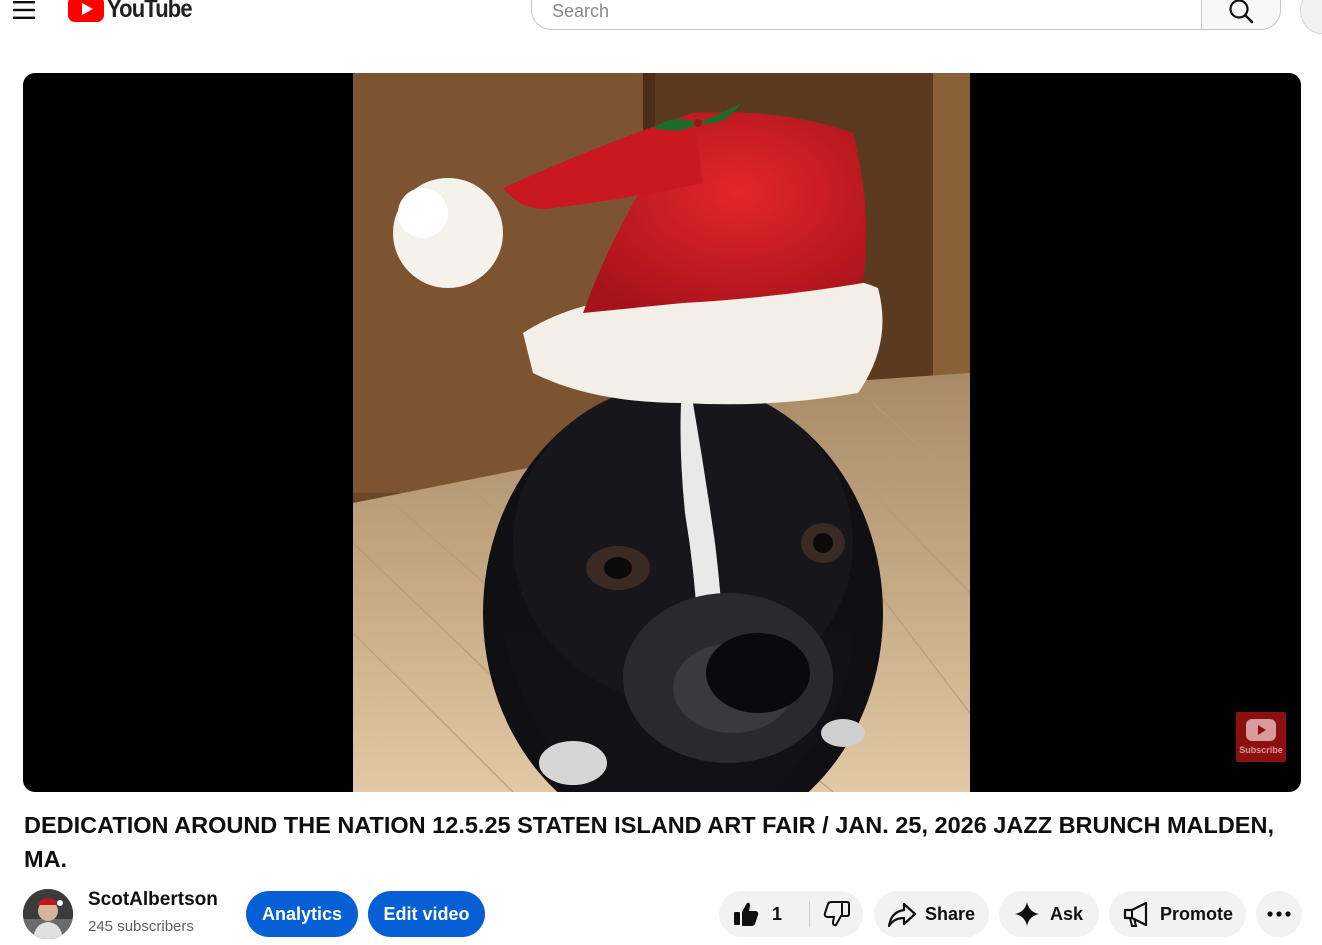  What do you see at coordinates (1241, 12) in the screenshot?
I see `search-icon` at bounding box center [1241, 12].